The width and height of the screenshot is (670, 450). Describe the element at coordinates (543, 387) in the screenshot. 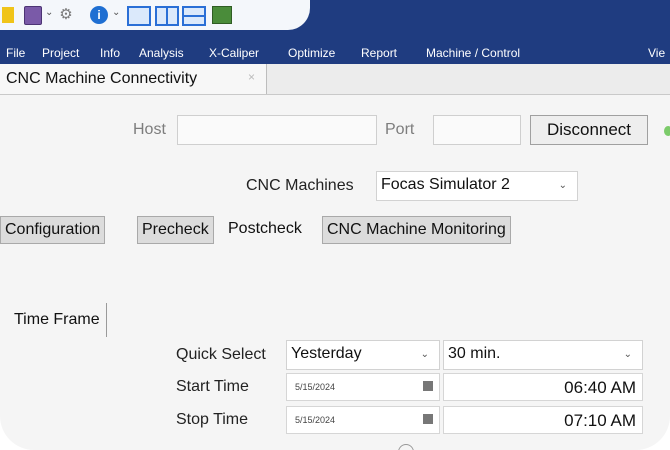

I see `start-time-input: 06:40 AM` at that location.